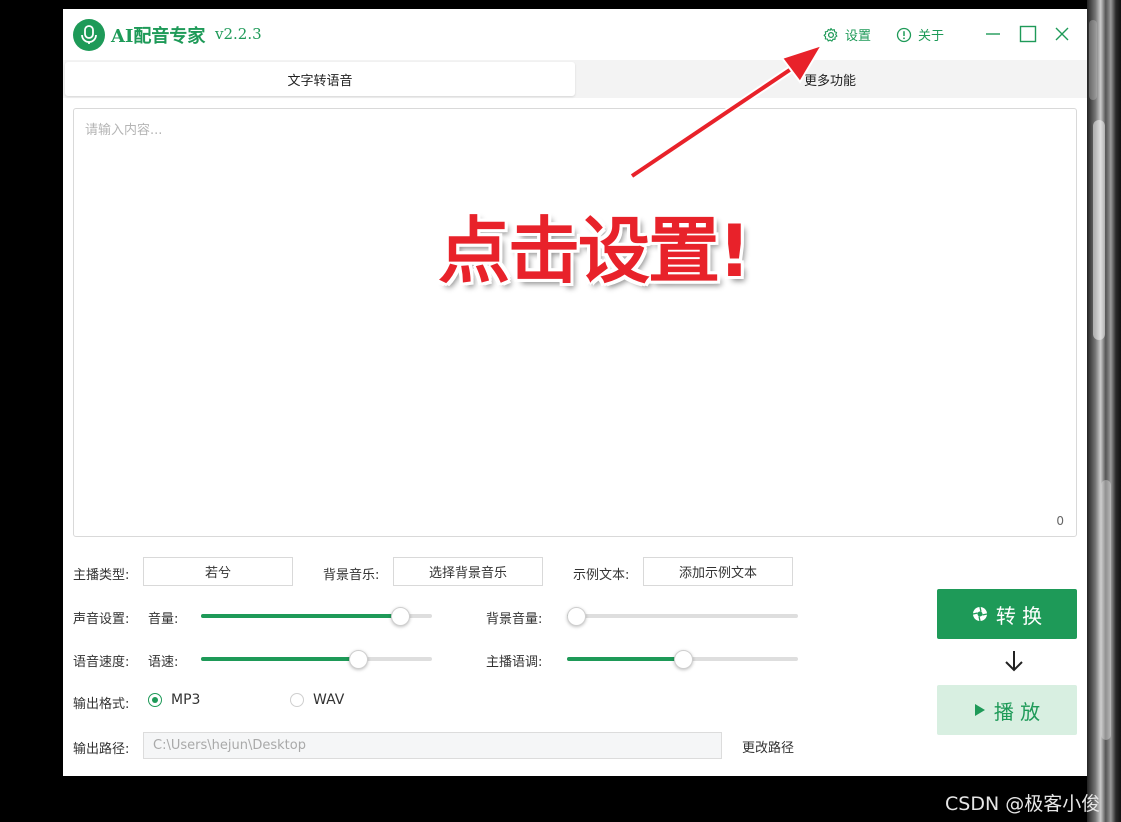 The height and width of the screenshot is (822, 1121). Describe the element at coordinates (931, 36) in the screenshot. I see `about-label: 关于` at that location.